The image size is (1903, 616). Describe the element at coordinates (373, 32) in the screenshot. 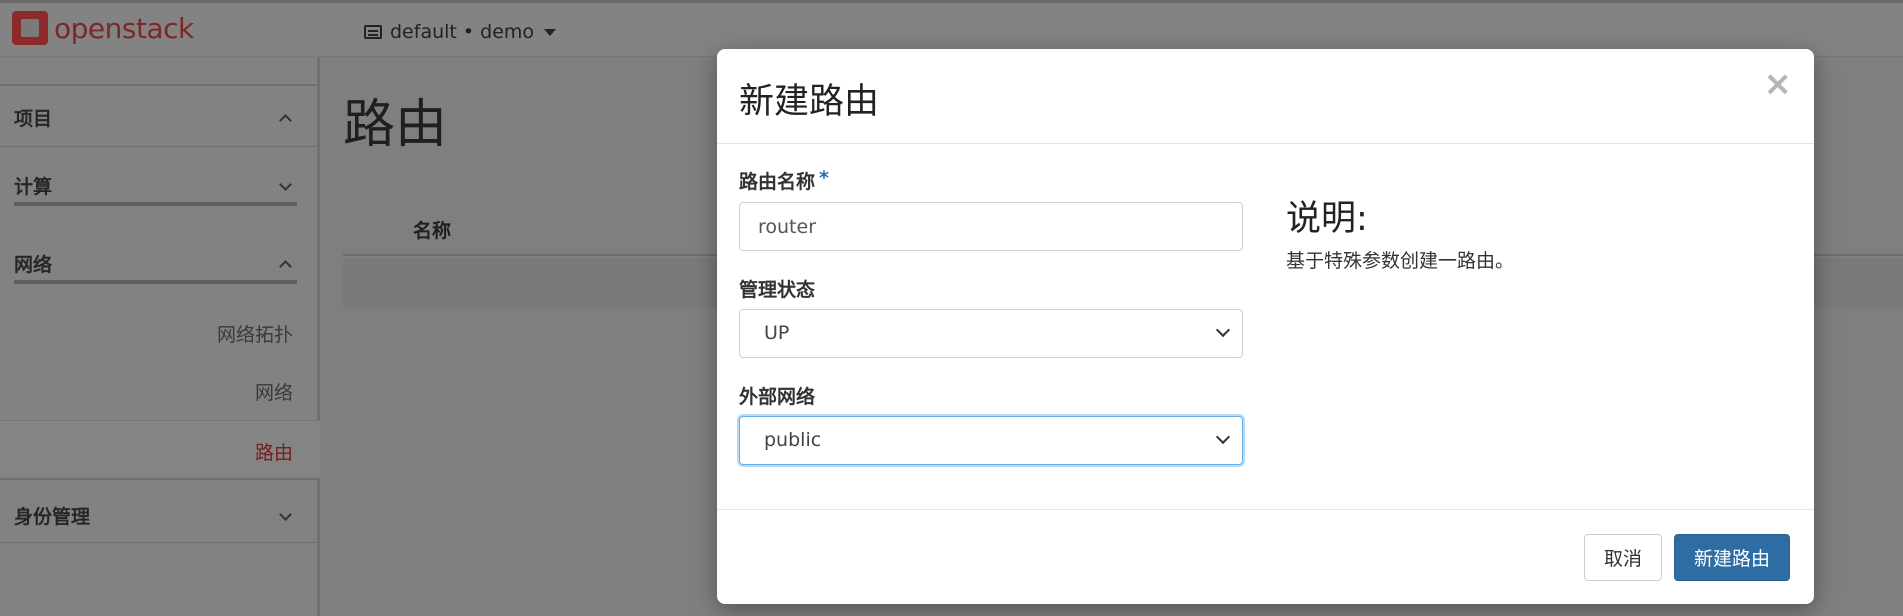

I see `project-list-icon` at that location.